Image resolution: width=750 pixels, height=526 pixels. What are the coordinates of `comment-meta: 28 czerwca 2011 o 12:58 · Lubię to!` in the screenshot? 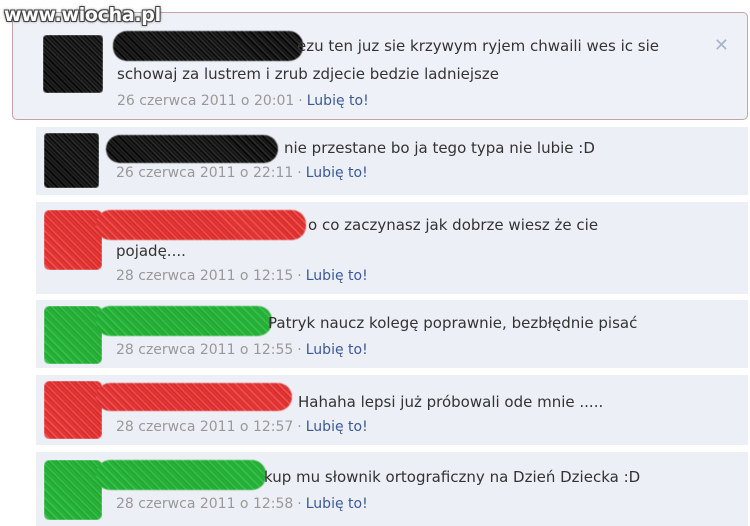 It's located at (242, 504).